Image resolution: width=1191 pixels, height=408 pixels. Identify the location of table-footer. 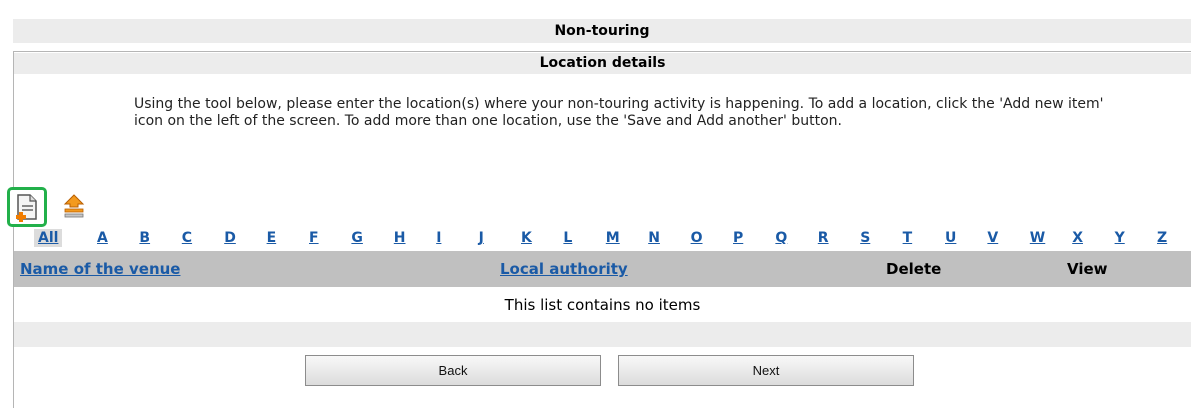
(602, 334).